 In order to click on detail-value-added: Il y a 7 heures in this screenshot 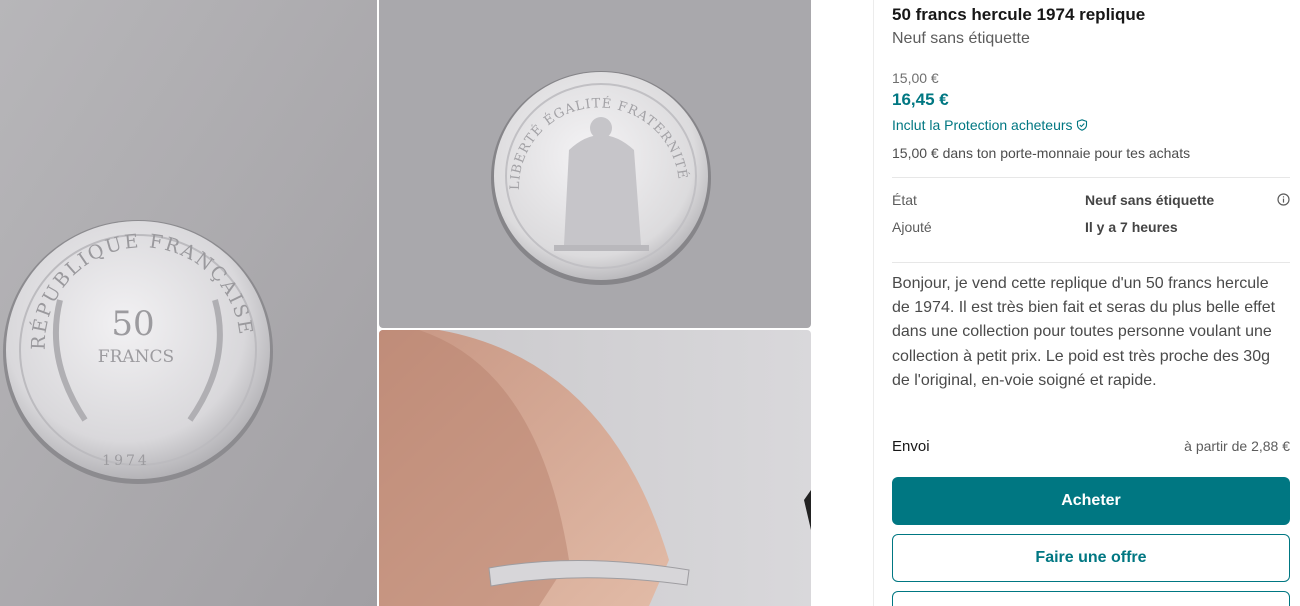, I will do `click(1131, 227)`.